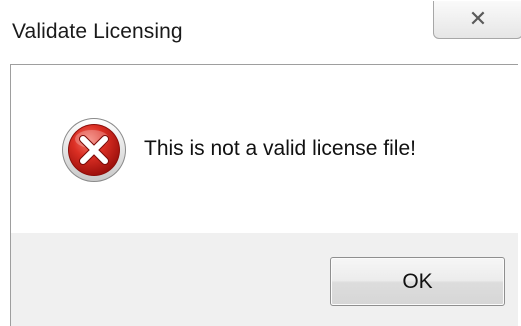  What do you see at coordinates (94, 150) in the screenshot?
I see `error-icon` at bounding box center [94, 150].